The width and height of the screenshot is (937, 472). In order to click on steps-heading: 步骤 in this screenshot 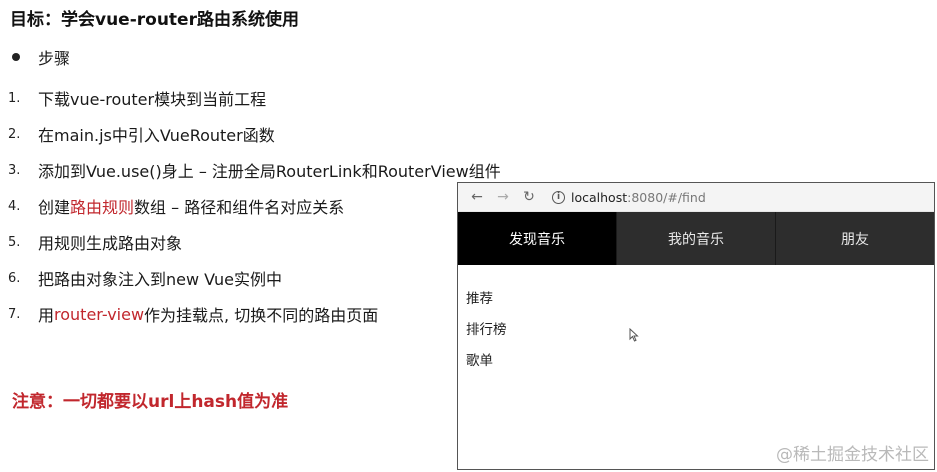, I will do `click(41, 57)`.